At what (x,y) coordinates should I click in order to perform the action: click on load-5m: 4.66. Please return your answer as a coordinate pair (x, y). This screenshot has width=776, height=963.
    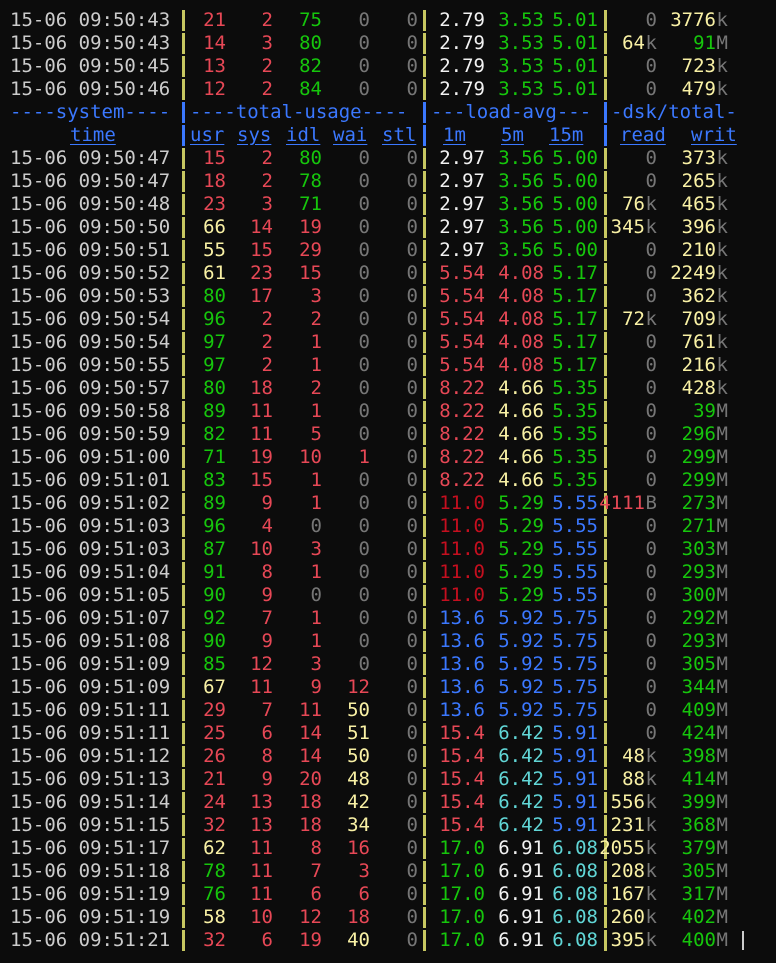
    Looking at the image, I should click on (521, 388).